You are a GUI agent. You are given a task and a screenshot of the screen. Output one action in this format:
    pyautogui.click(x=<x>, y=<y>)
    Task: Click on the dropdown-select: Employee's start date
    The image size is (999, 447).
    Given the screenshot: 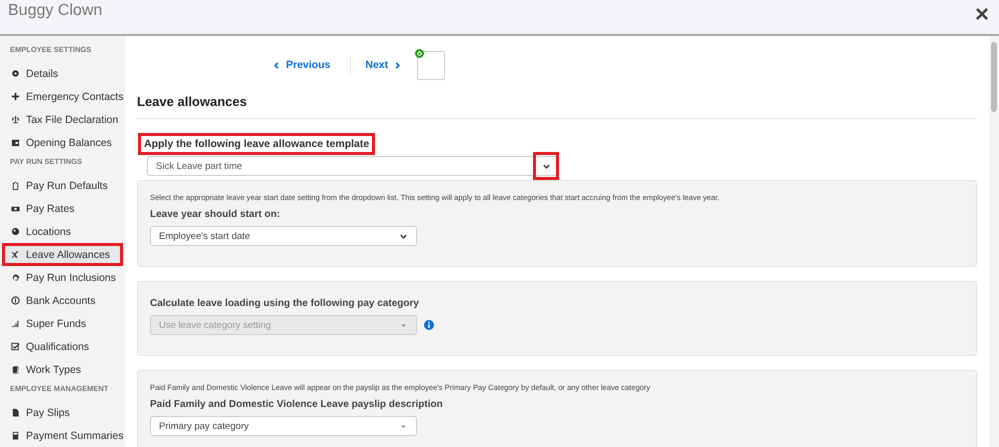 What is the action you would take?
    pyautogui.click(x=283, y=236)
    